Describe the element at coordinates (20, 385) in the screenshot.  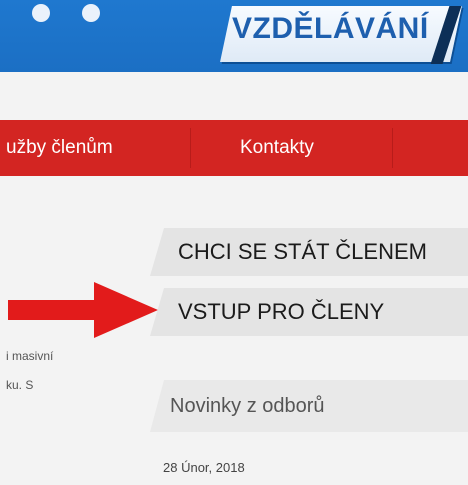
I see `article-snippet-line: ku. S` at that location.